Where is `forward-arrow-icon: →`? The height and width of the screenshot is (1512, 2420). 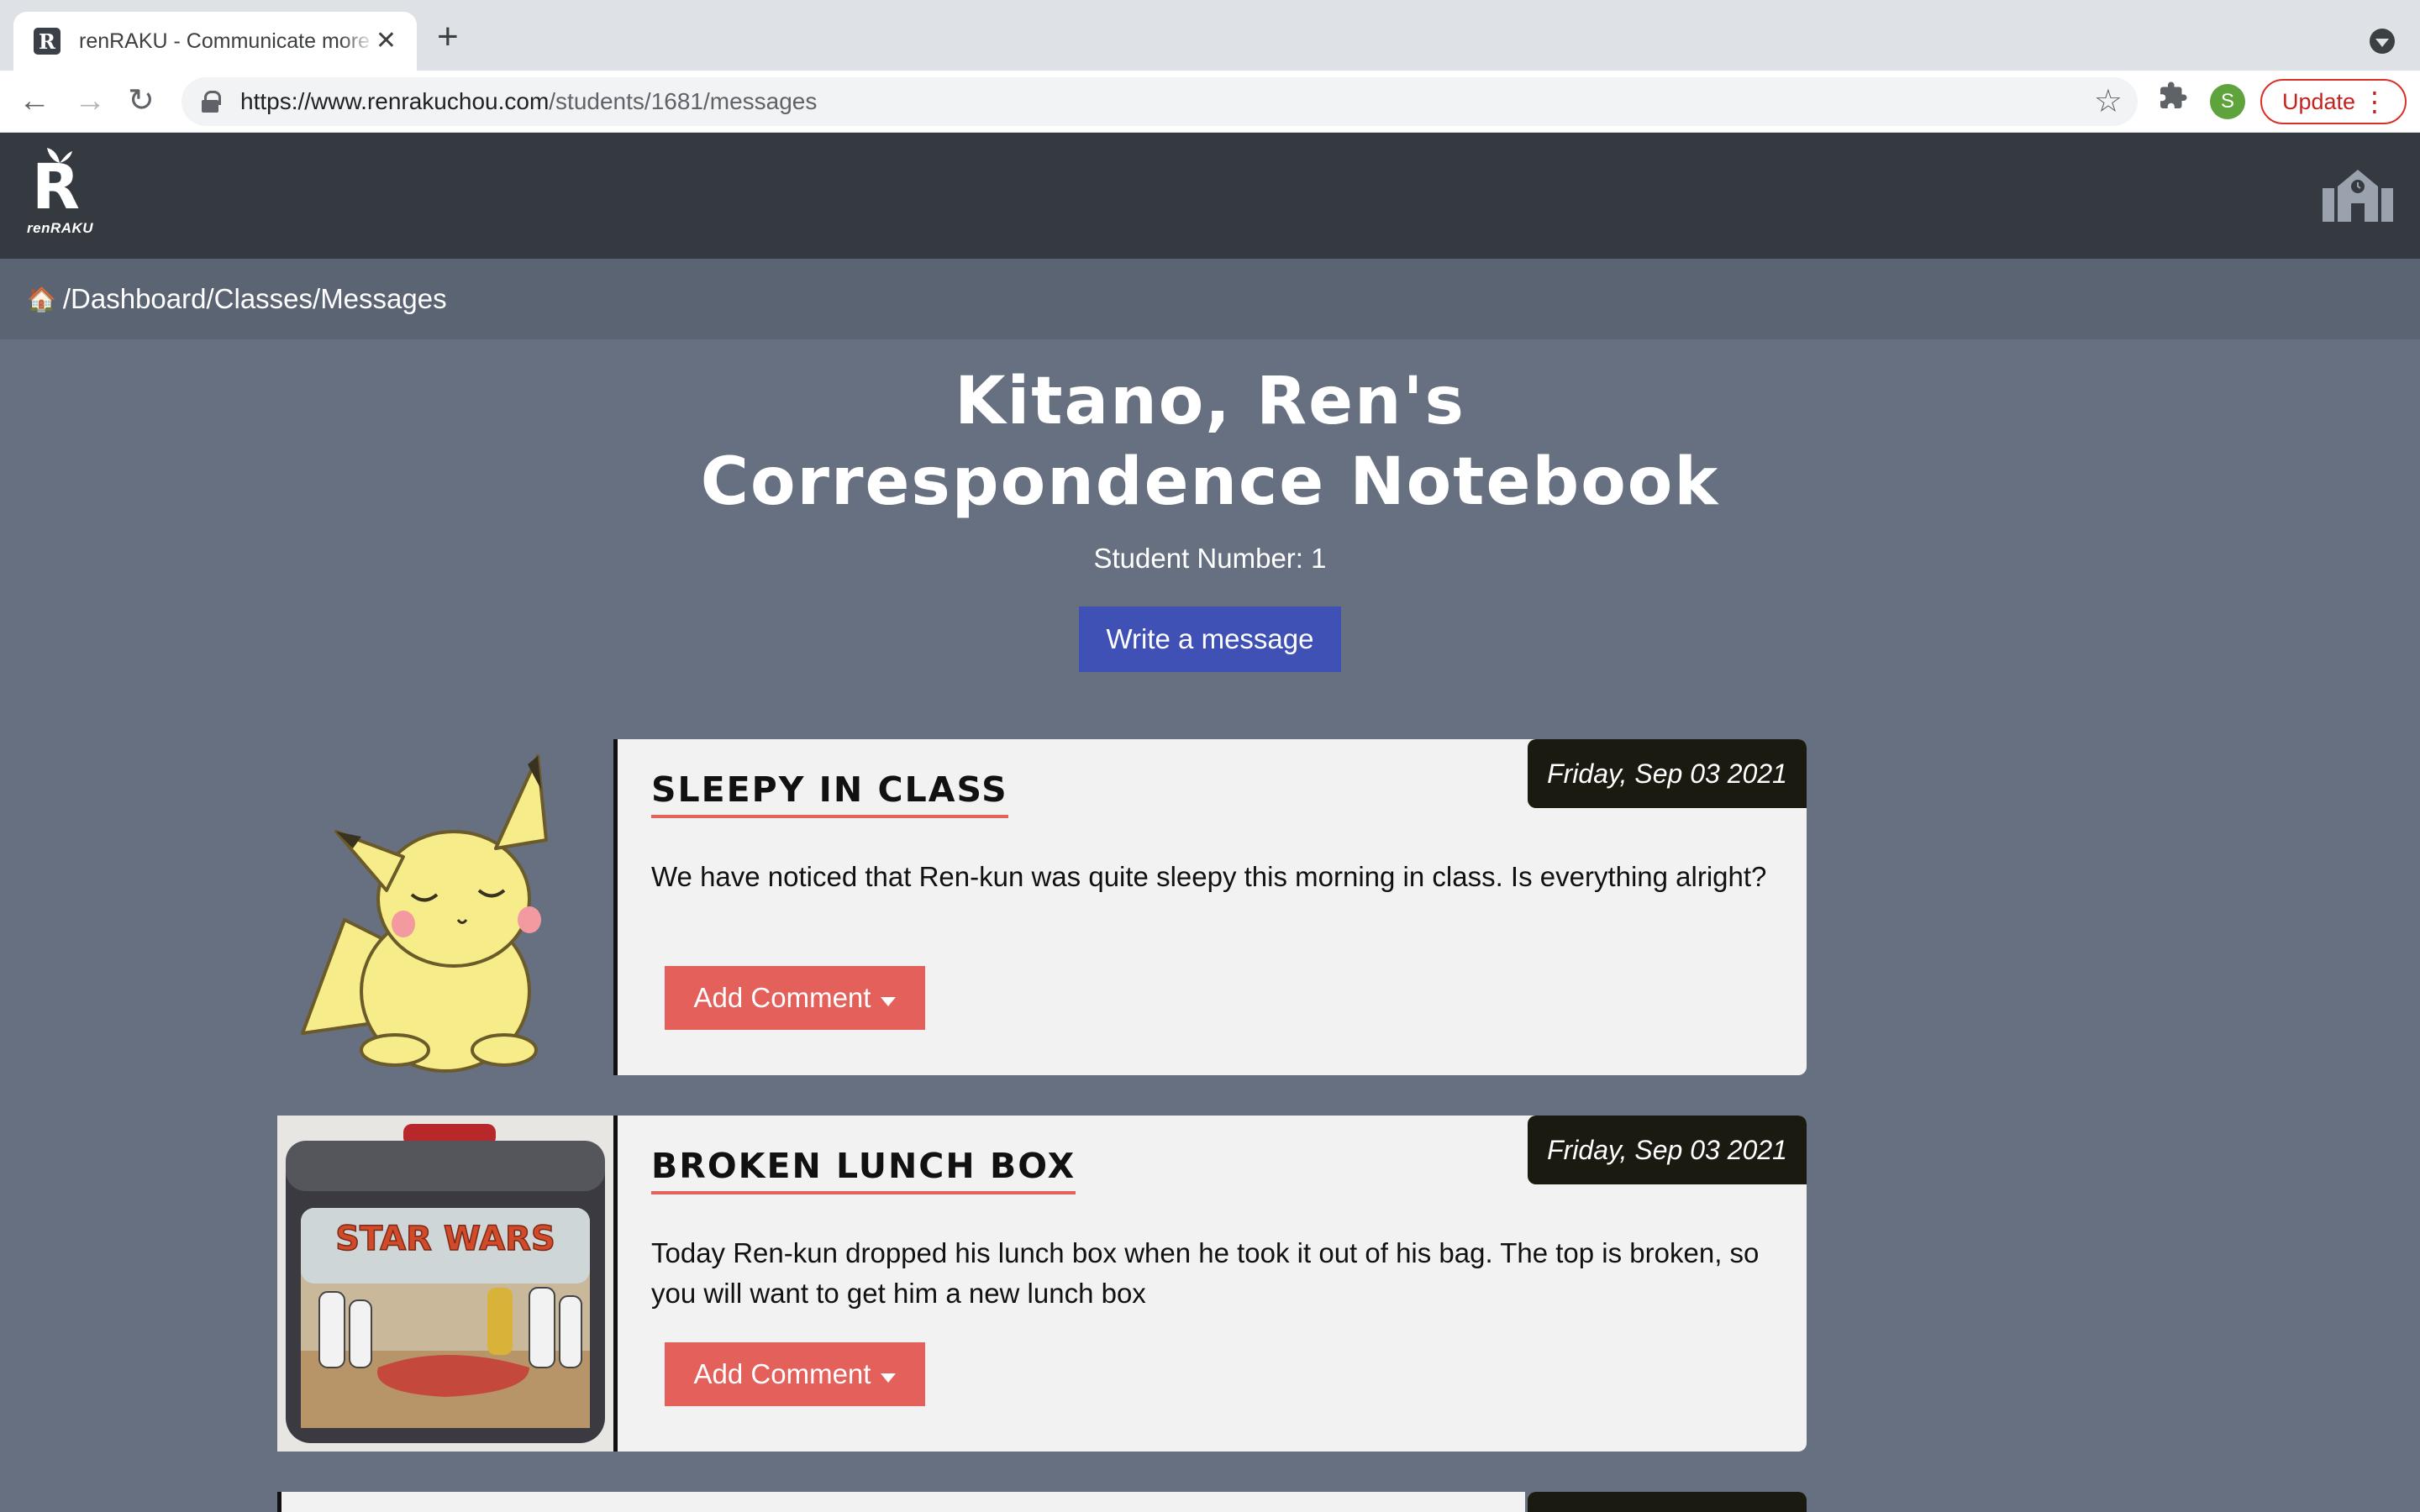
forward-arrow-icon: → is located at coordinates (90, 100).